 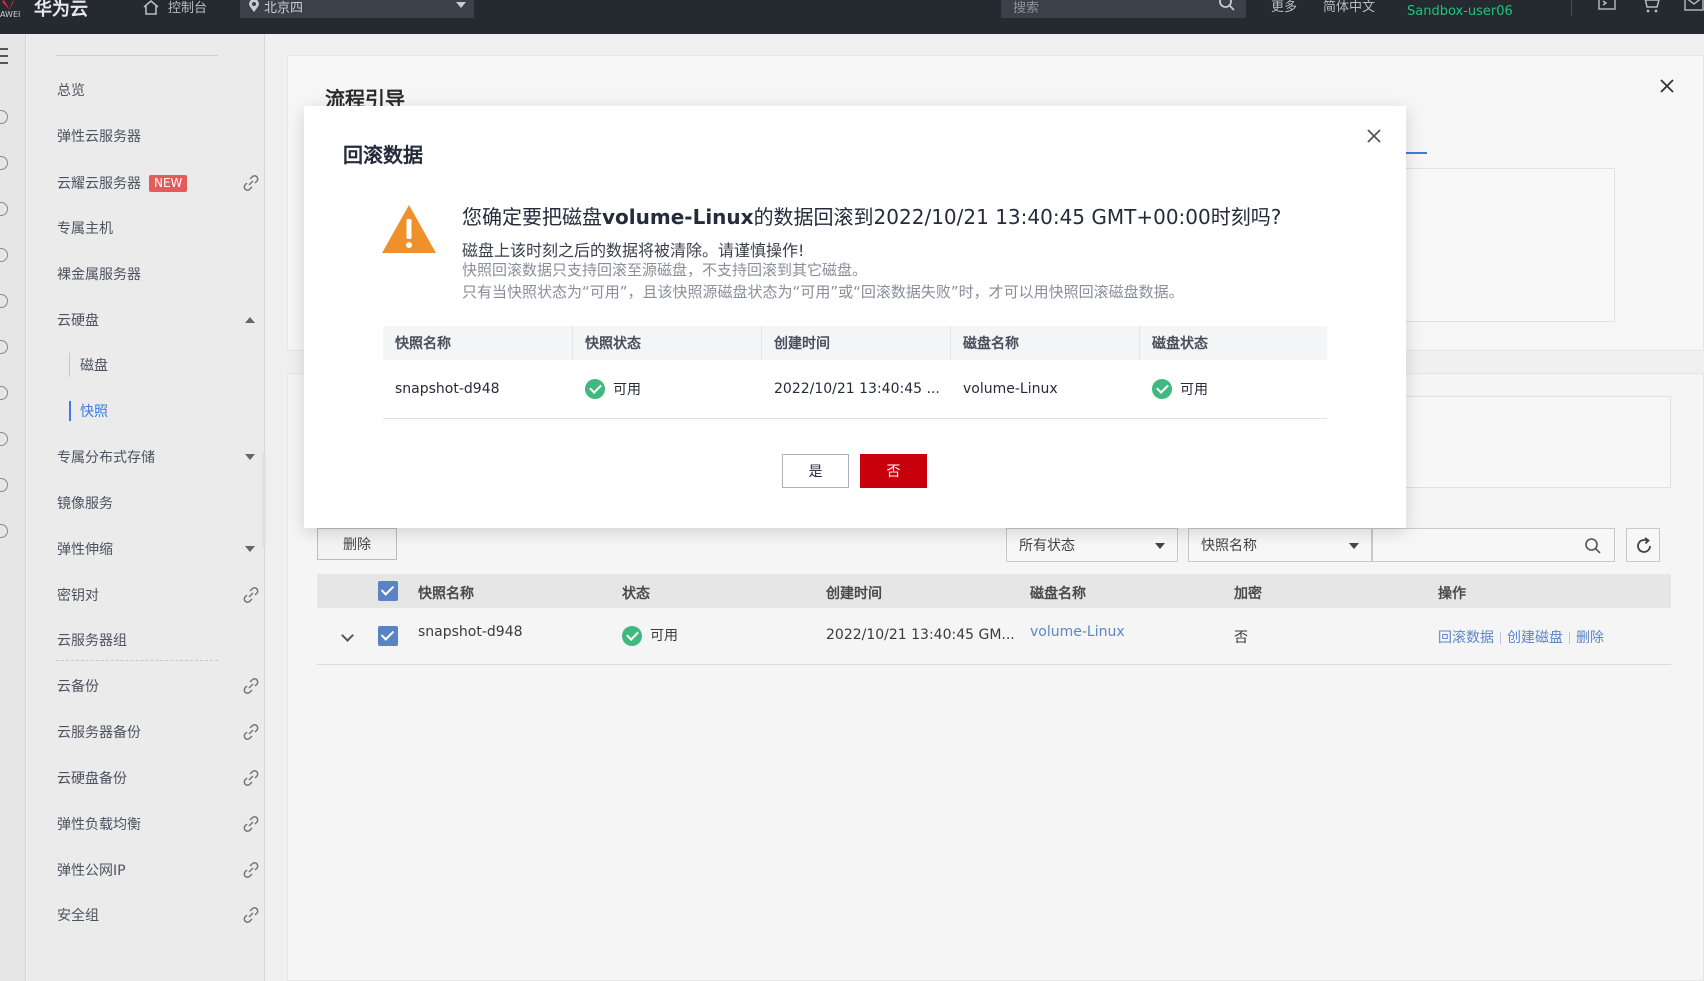 I want to click on sidebar-item-eip: 弹性公网IP, so click(x=158, y=870).